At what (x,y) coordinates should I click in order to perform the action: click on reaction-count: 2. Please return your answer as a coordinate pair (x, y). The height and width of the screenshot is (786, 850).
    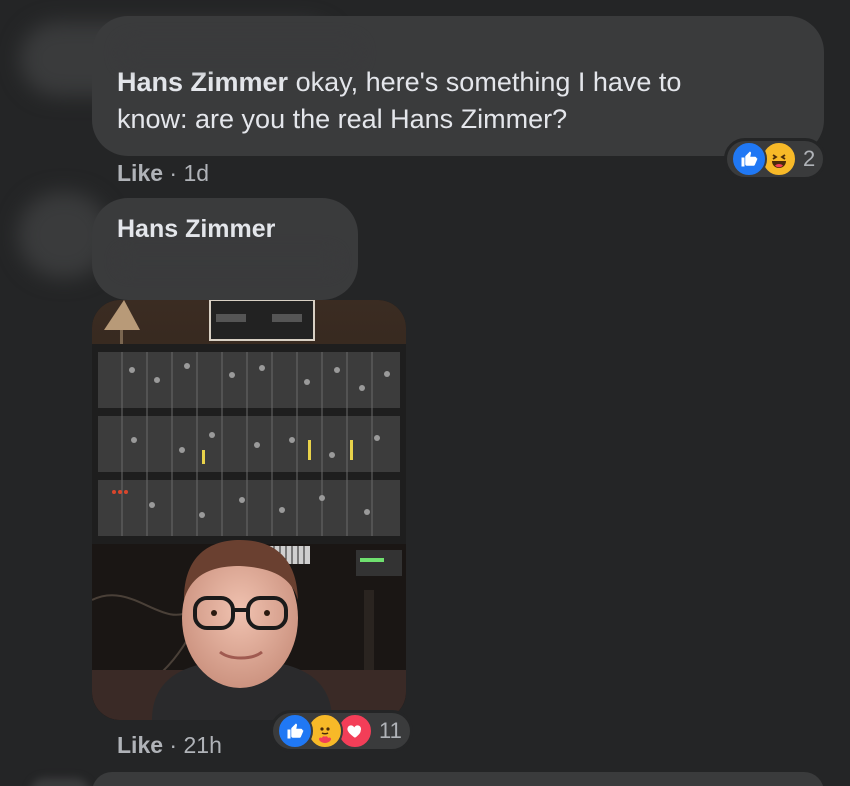
    Looking at the image, I should click on (809, 158).